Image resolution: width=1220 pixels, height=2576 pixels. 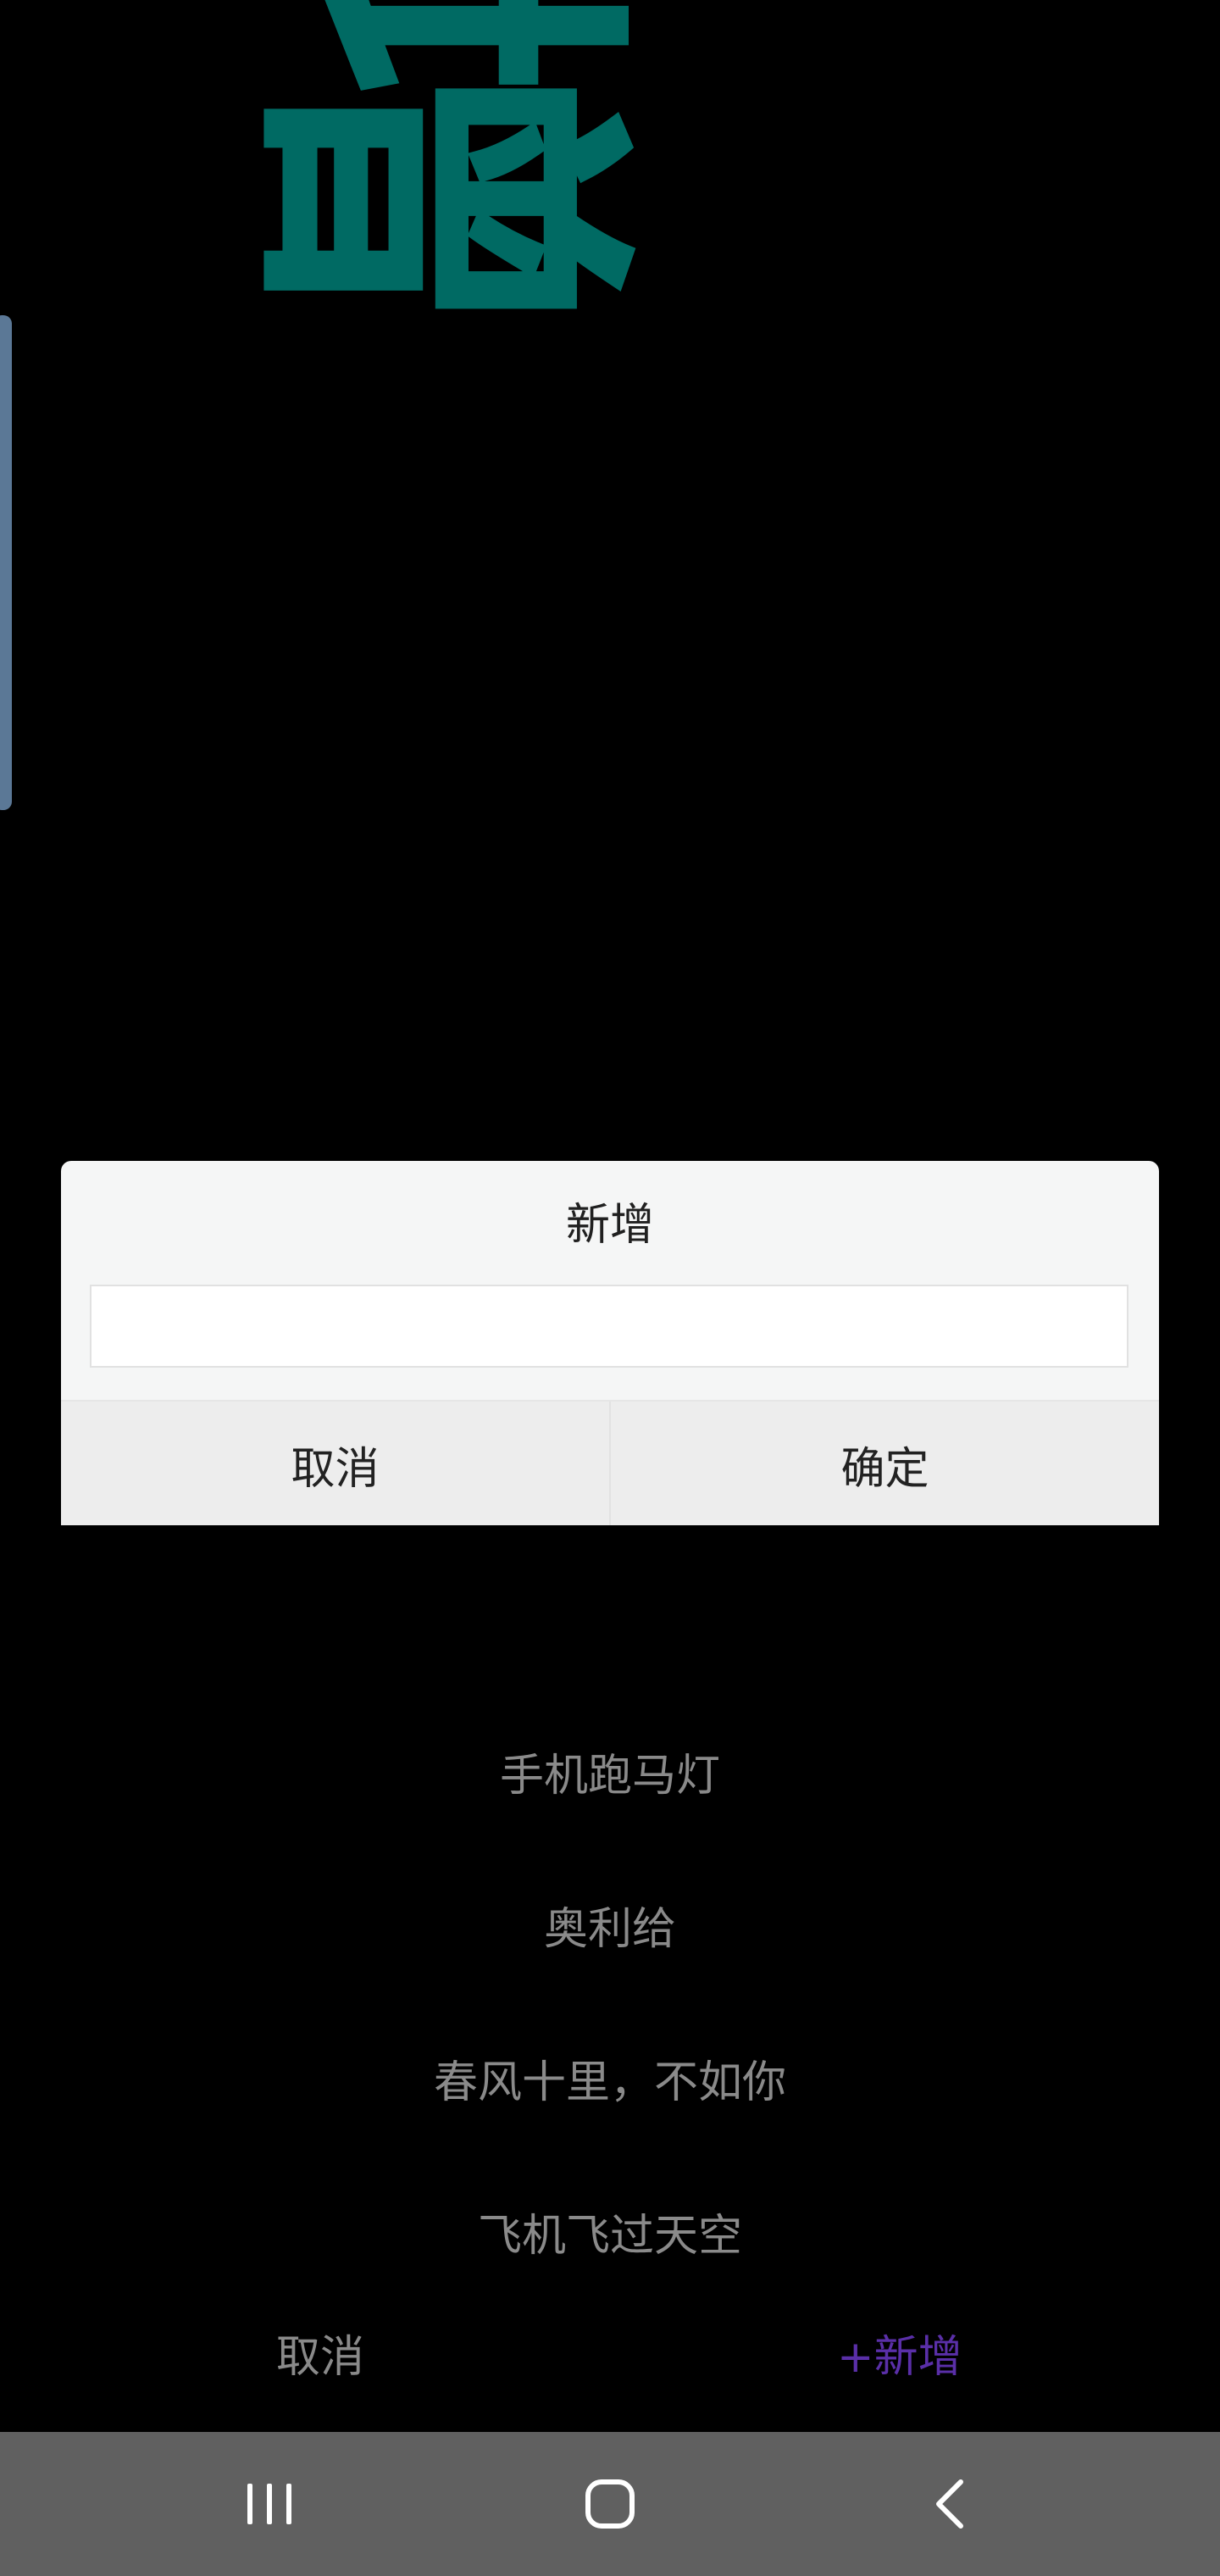 I want to click on home-icon, so click(x=610, y=2504).